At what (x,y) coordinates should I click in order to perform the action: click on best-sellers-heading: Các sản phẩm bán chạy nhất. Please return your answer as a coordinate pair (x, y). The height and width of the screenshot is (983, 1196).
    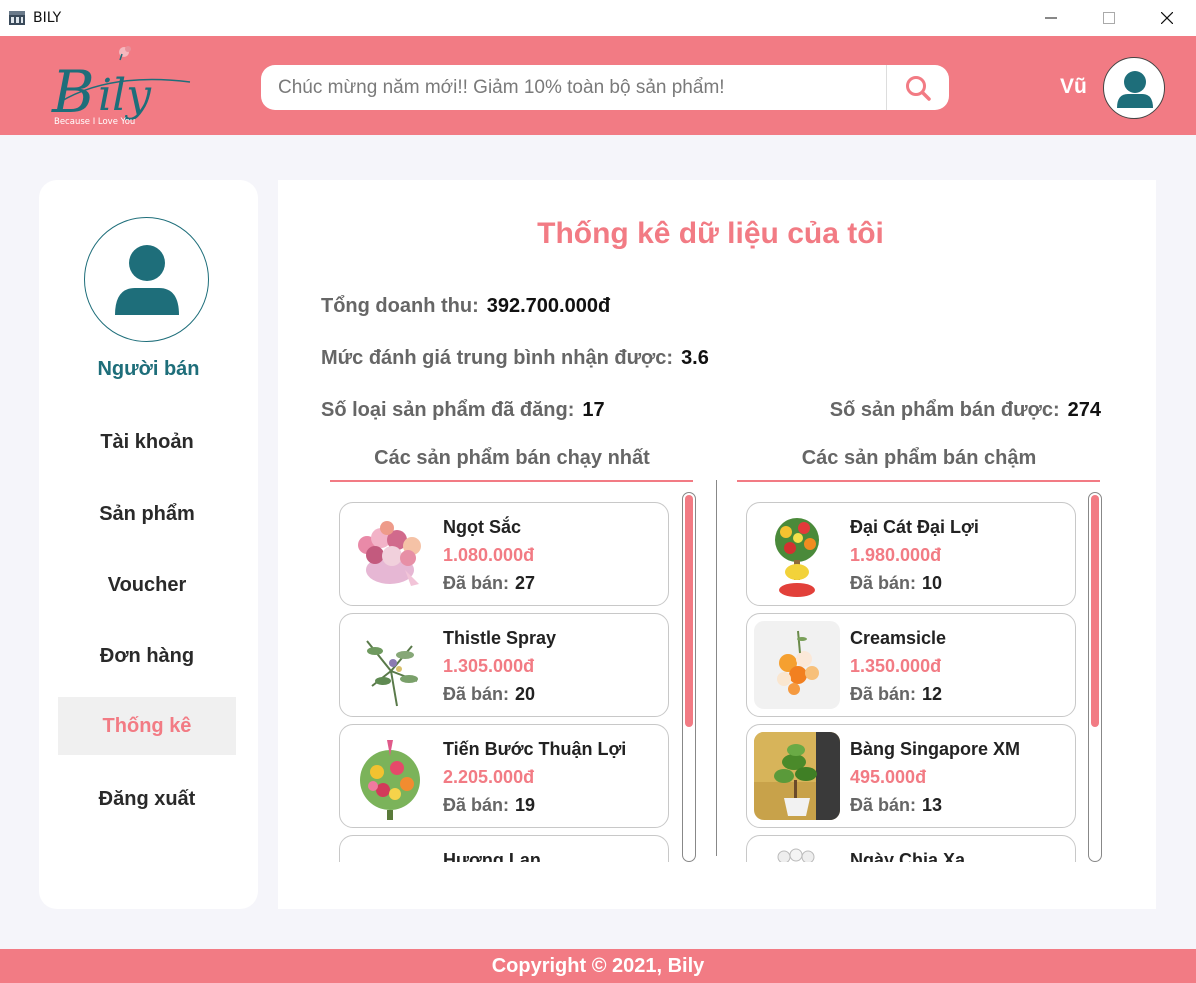
    Looking at the image, I should click on (512, 458).